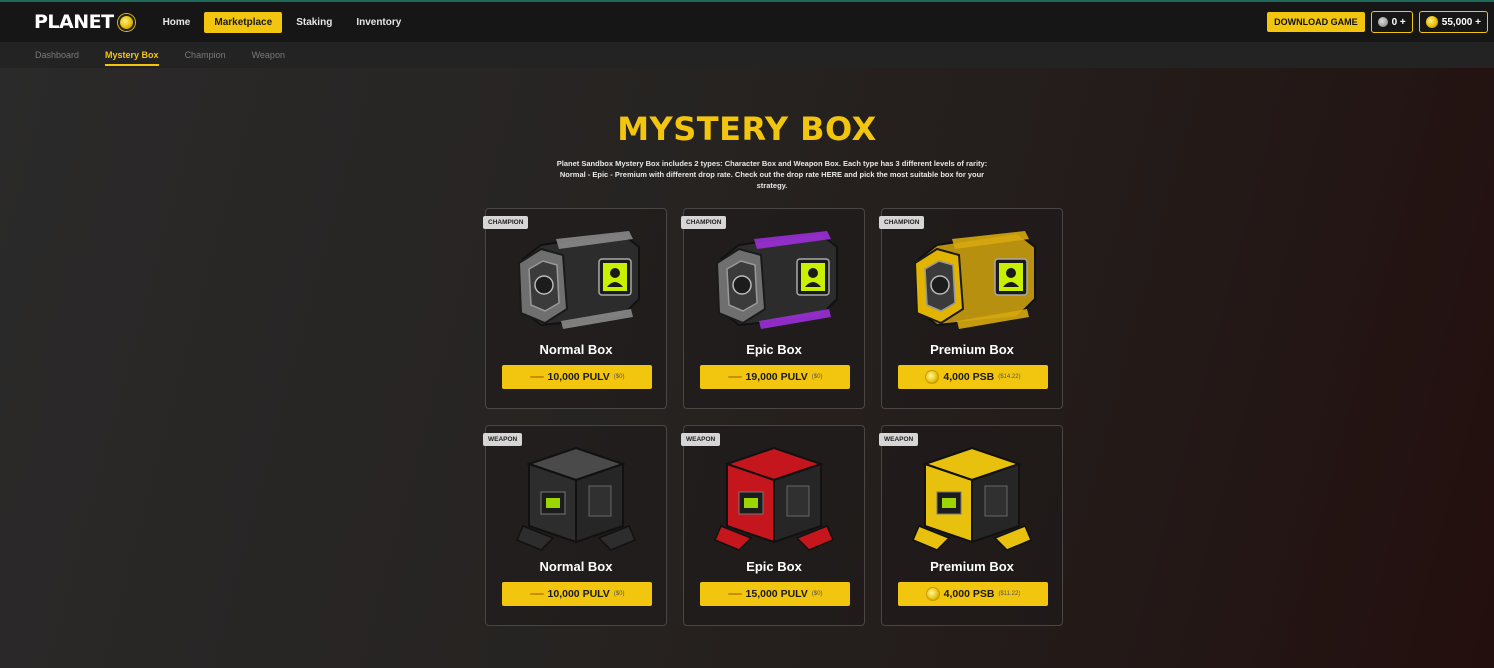  What do you see at coordinates (972, 284) in the screenshot?
I see `champion-premium-box-image` at bounding box center [972, 284].